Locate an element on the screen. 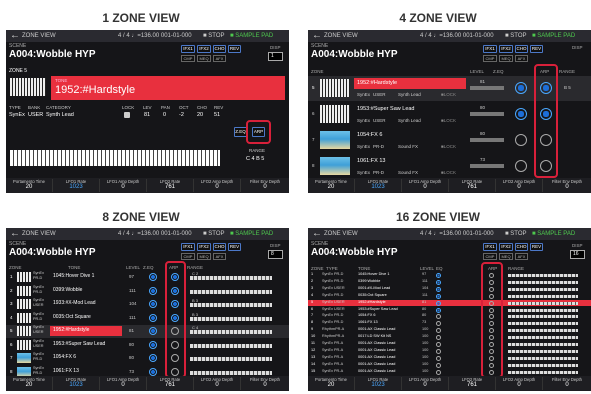 The image size is (591, 394). zone-row-14: 14 SynEx PR-A 0001:AX Classic Lead 100 is located at coordinates (449, 365).